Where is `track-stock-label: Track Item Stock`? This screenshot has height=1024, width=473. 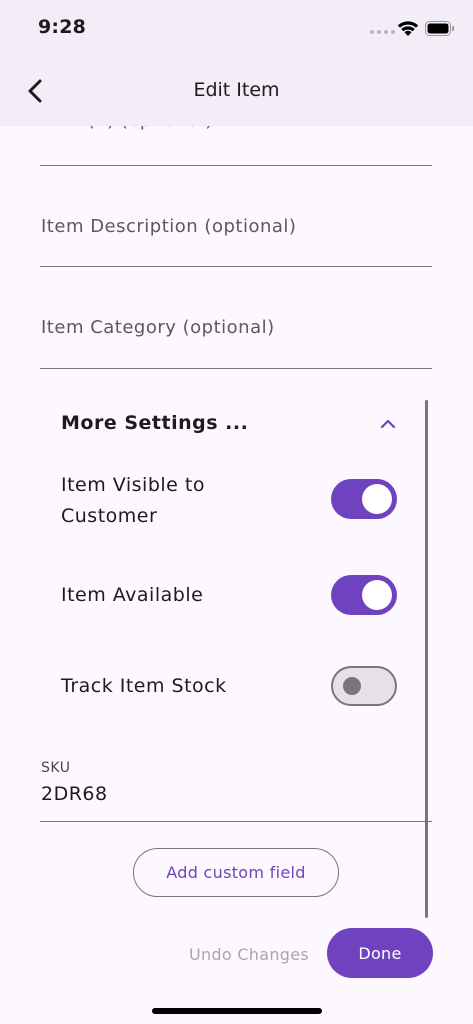
track-stock-label: Track Item Stock is located at coordinates (144, 686).